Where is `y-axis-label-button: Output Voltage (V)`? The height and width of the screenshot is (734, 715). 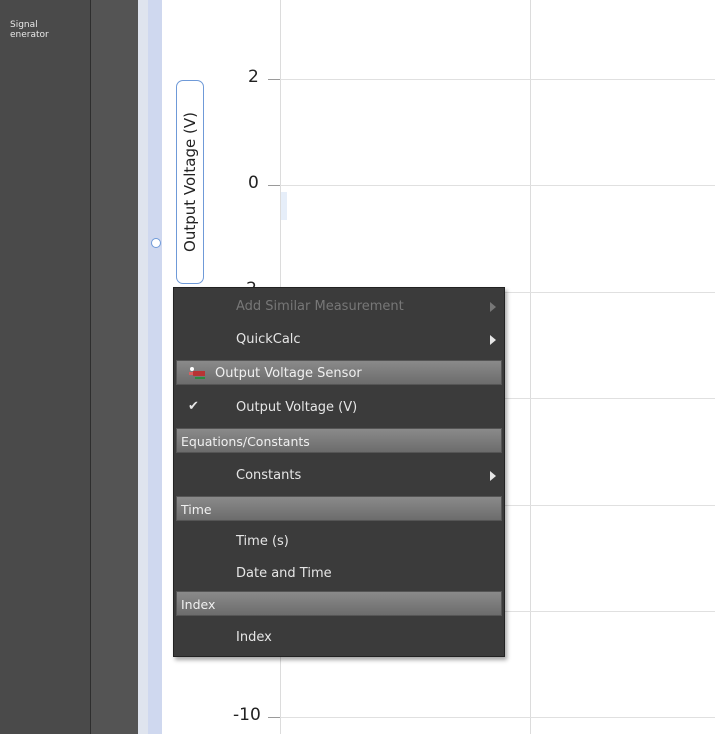
y-axis-label-button: Output Voltage (V) is located at coordinates (190, 182).